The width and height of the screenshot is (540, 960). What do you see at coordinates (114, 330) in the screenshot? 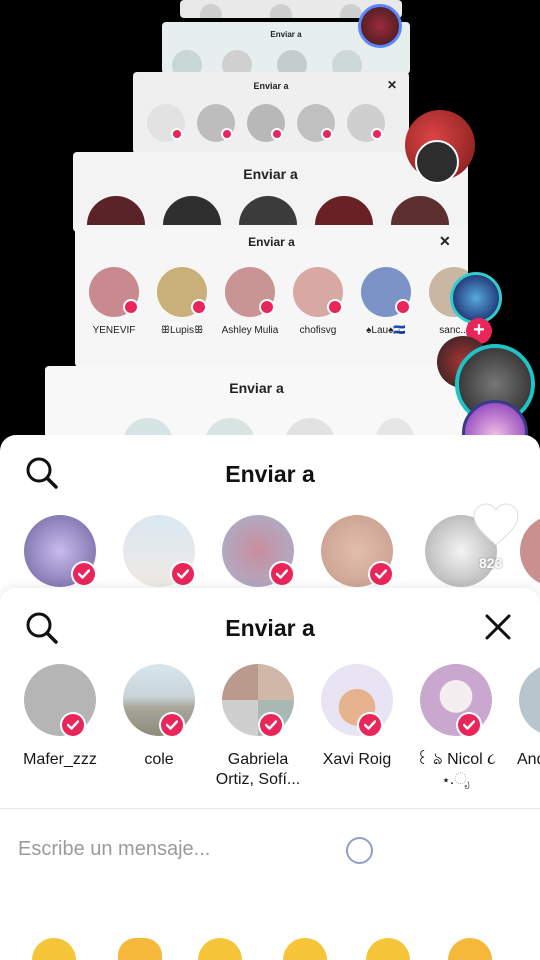
I see `ghost-contact-name: YENEVIF` at bounding box center [114, 330].